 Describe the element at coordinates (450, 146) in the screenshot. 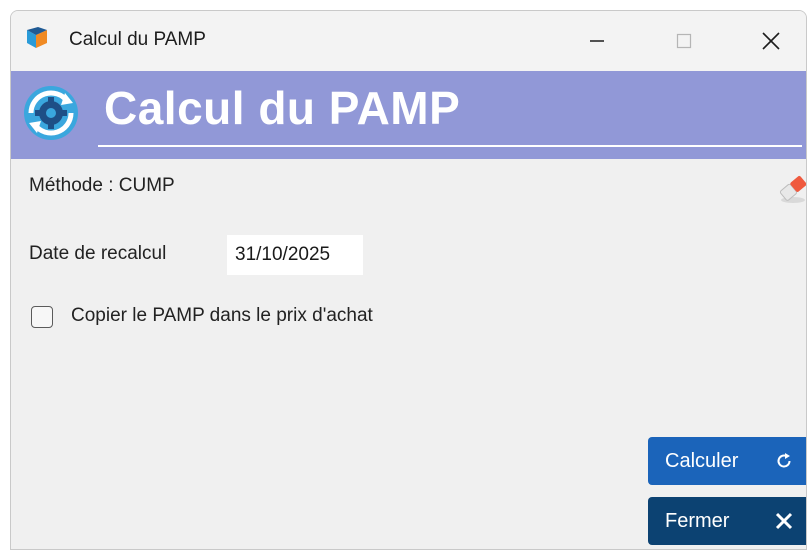

I see `title-underline` at that location.